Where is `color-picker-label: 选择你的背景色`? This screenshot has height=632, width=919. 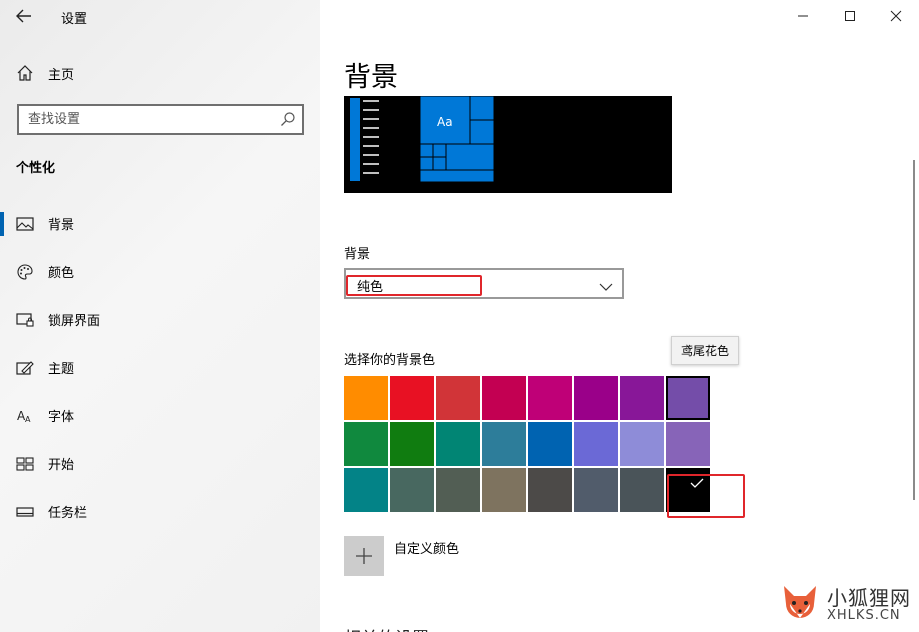
color-picker-label: 选择你的背景色 is located at coordinates (390, 360).